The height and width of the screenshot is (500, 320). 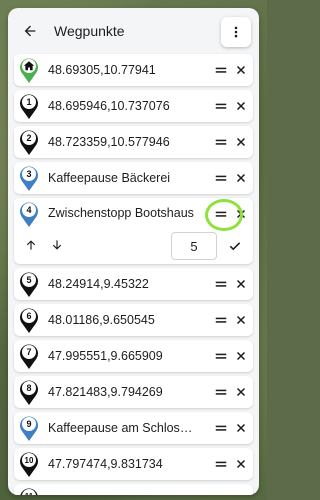 I want to click on waypoint-label: Kaffeepause Bäckerei, so click(x=109, y=178).